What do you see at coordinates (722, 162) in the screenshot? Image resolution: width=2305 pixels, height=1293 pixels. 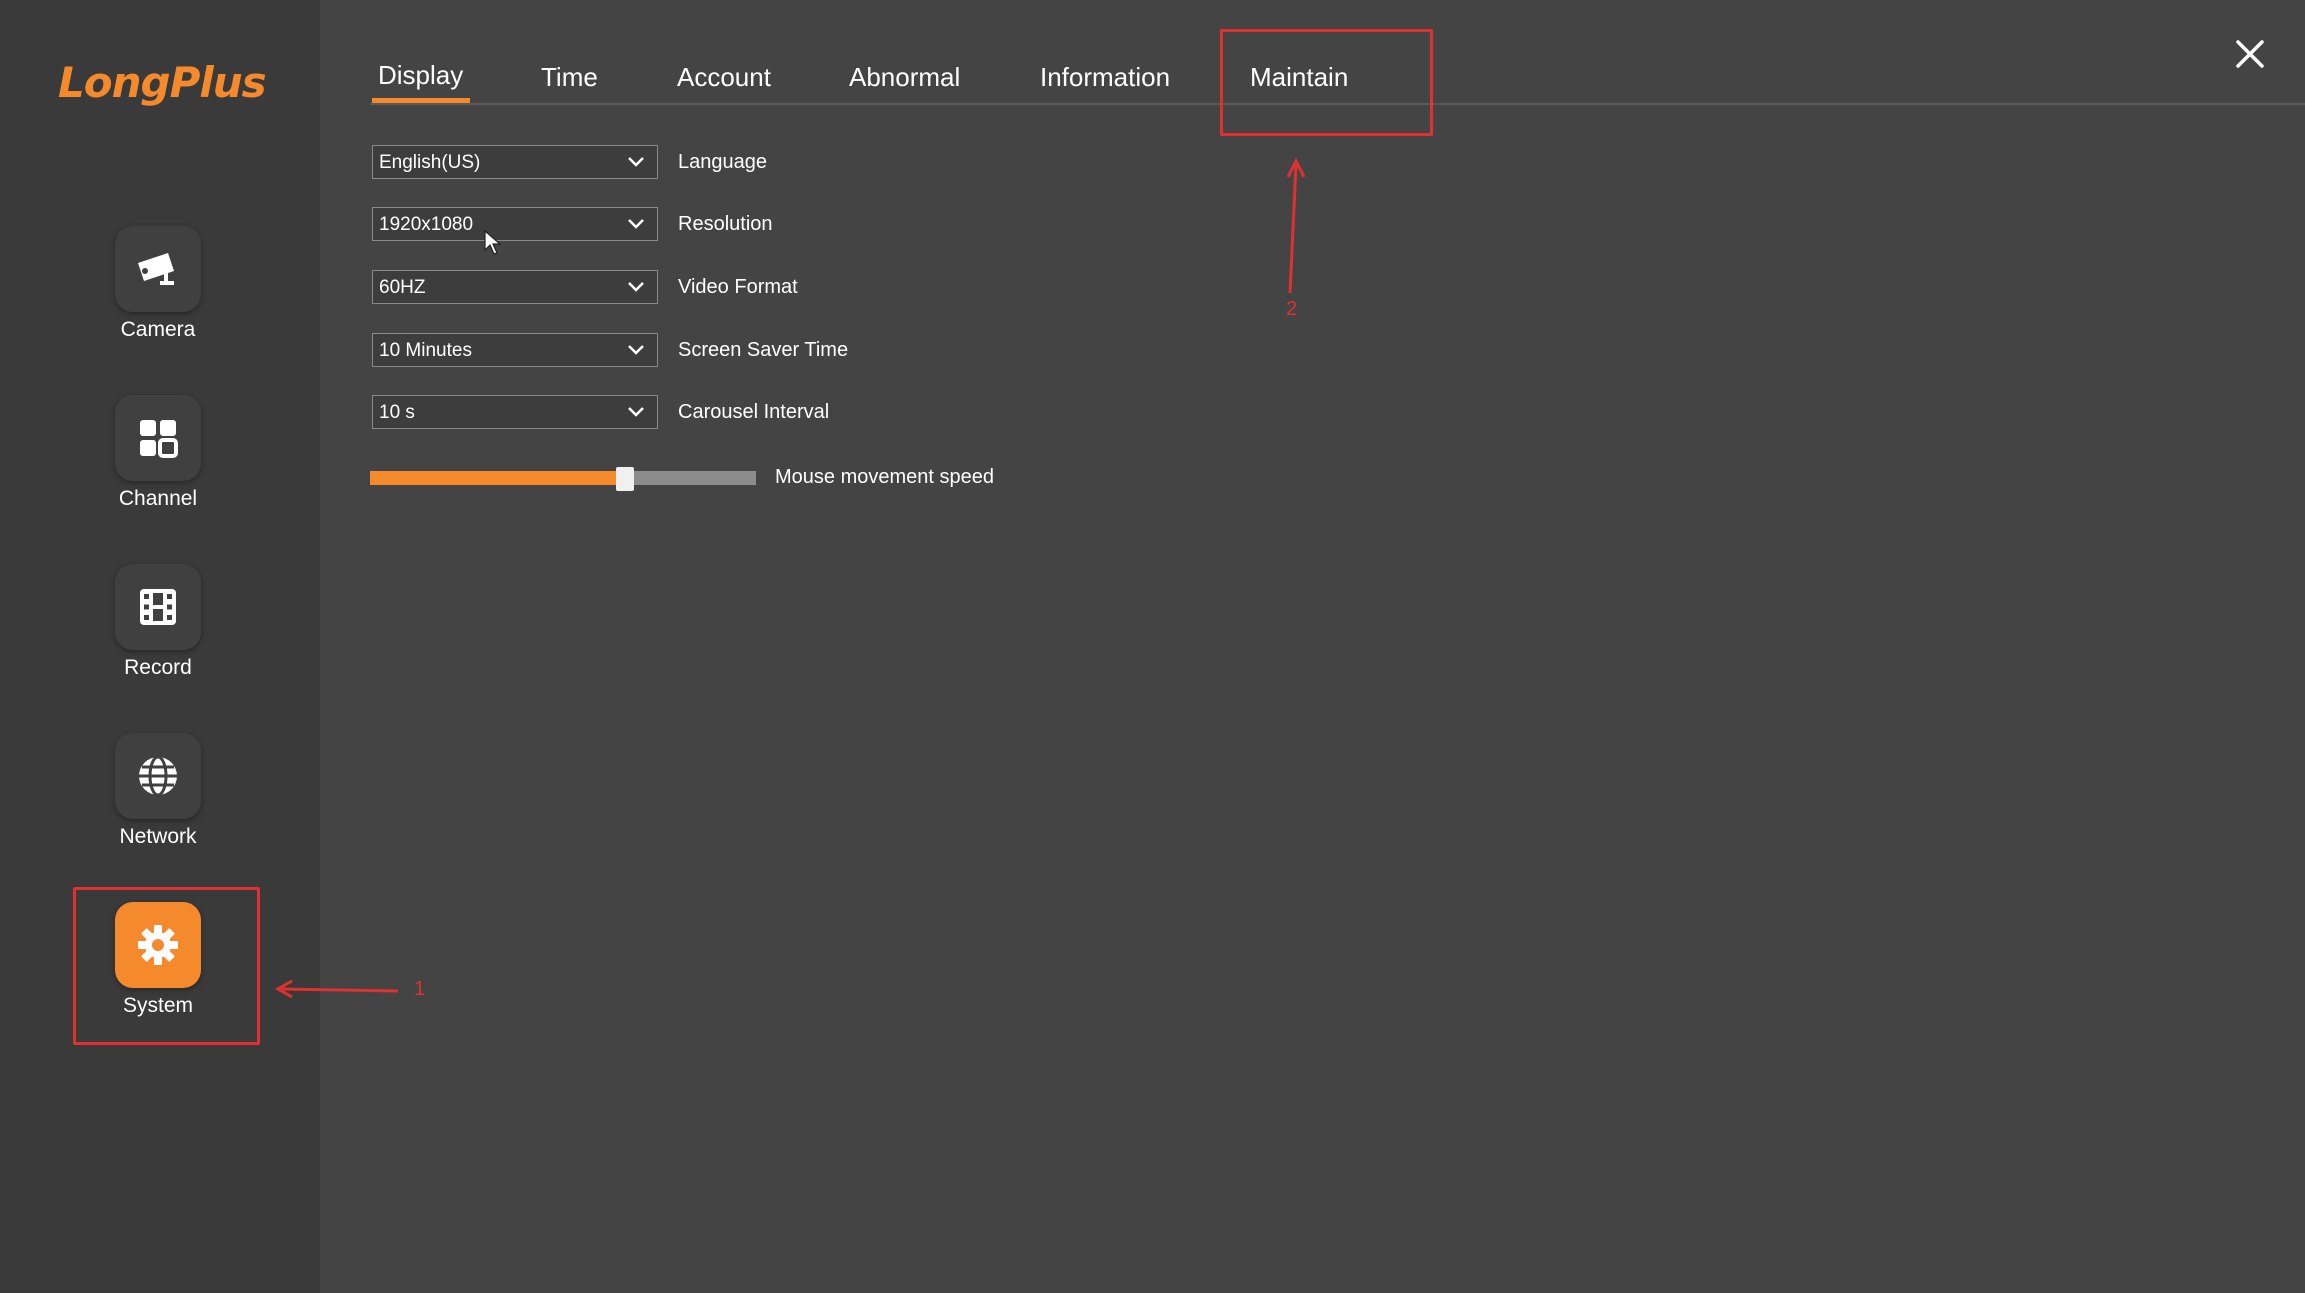 I see `language-label: Language` at bounding box center [722, 162].